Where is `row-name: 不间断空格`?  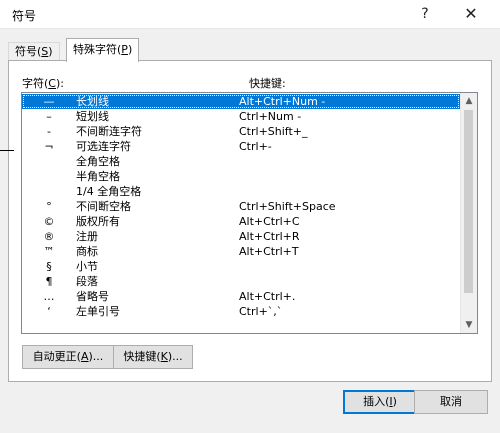
row-name: 不间断空格 is located at coordinates (103, 206).